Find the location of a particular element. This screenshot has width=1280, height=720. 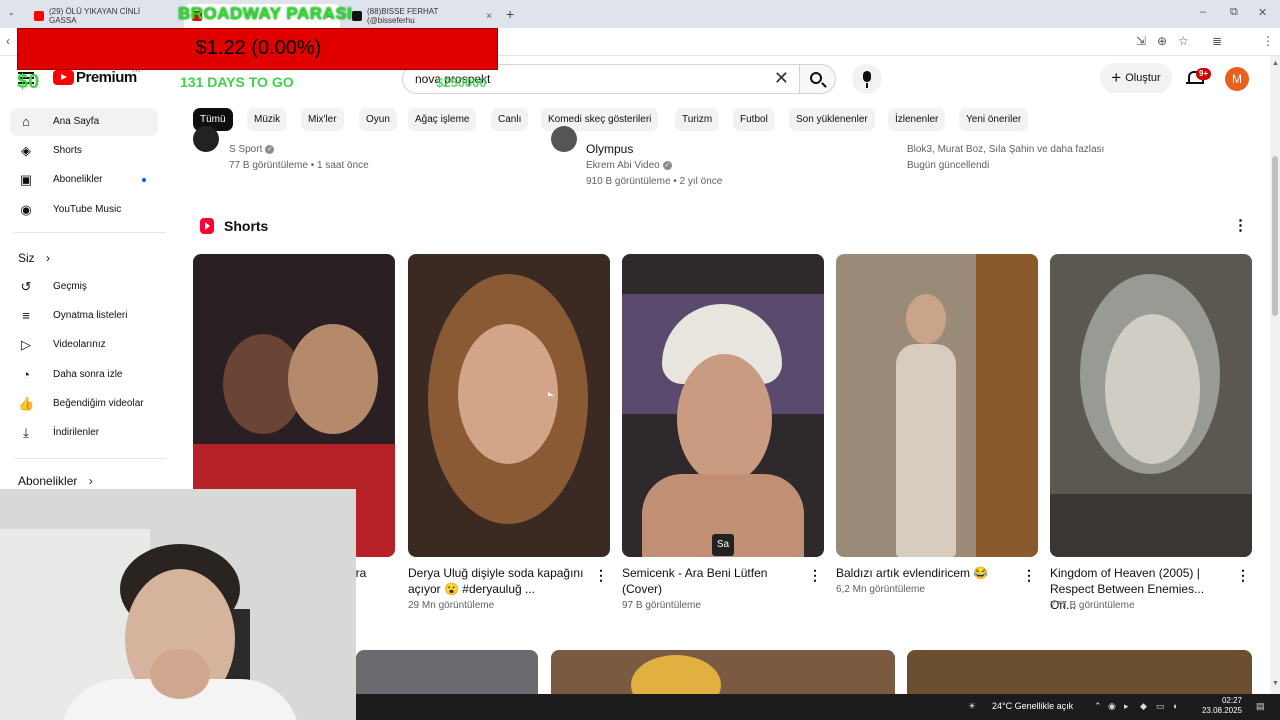

page-scrollbar: ▲ ▼ is located at coordinates (1275, 375).